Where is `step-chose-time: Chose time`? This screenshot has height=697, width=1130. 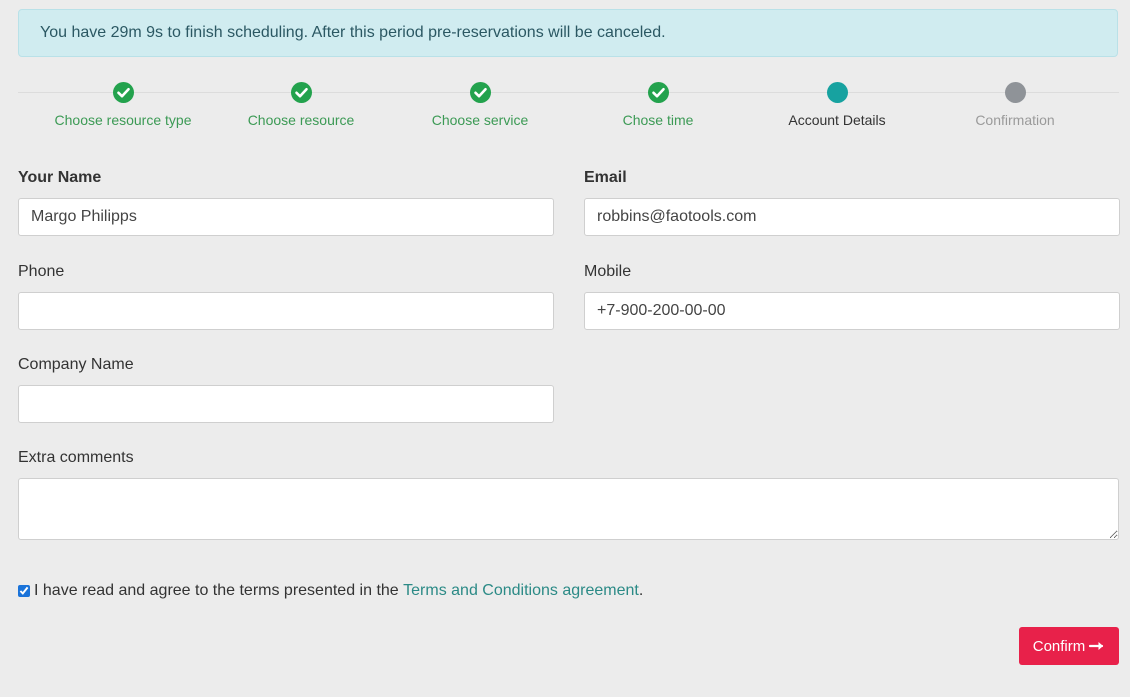
step-chose-time: Chose time is located at coordinates (658, 104).